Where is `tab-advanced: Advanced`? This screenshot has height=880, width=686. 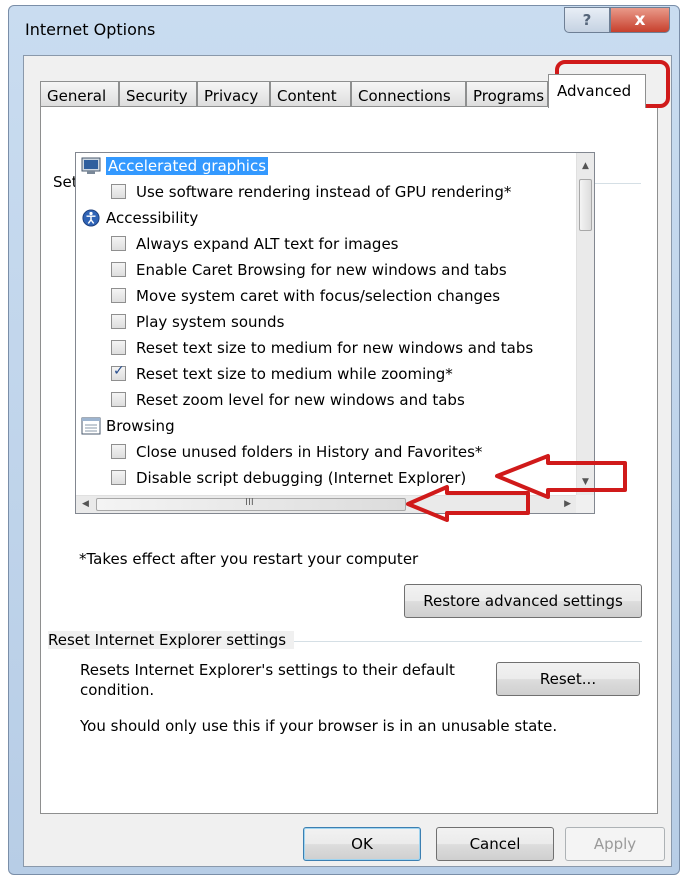 tab-advanced: Advanced is located at coordinates (597, 91).